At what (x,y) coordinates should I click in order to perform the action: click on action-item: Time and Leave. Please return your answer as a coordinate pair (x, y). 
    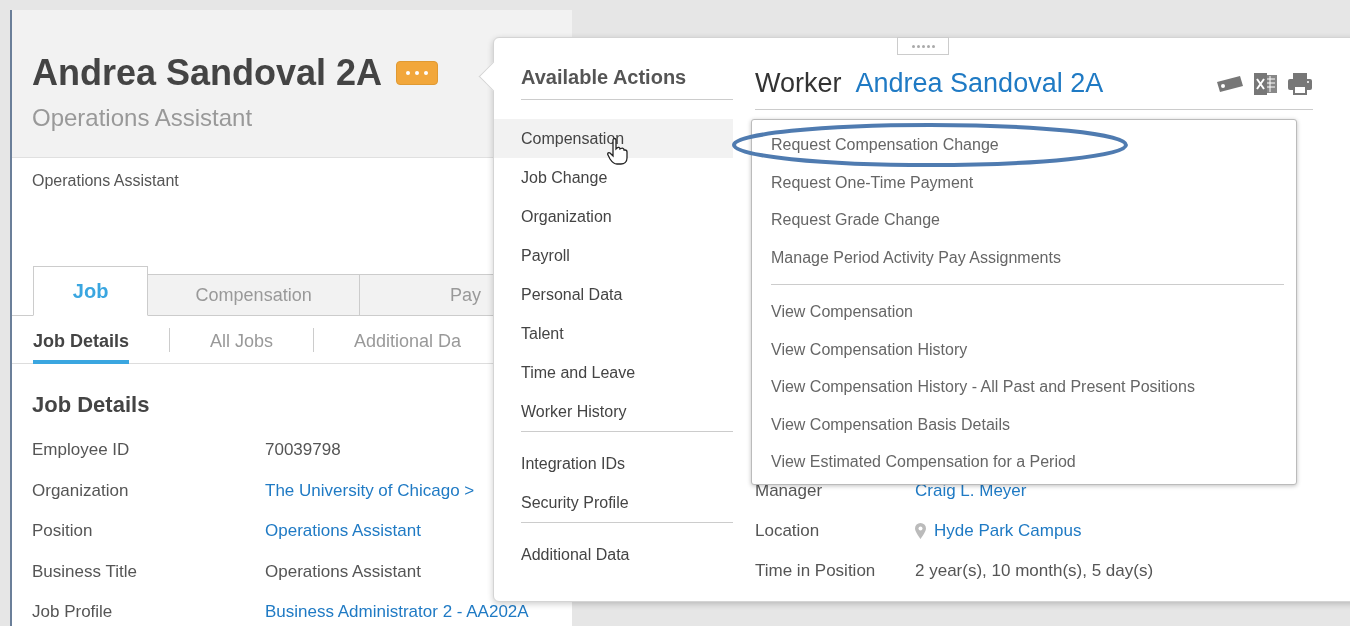
    Looking at the image, I should click on (613, 372).